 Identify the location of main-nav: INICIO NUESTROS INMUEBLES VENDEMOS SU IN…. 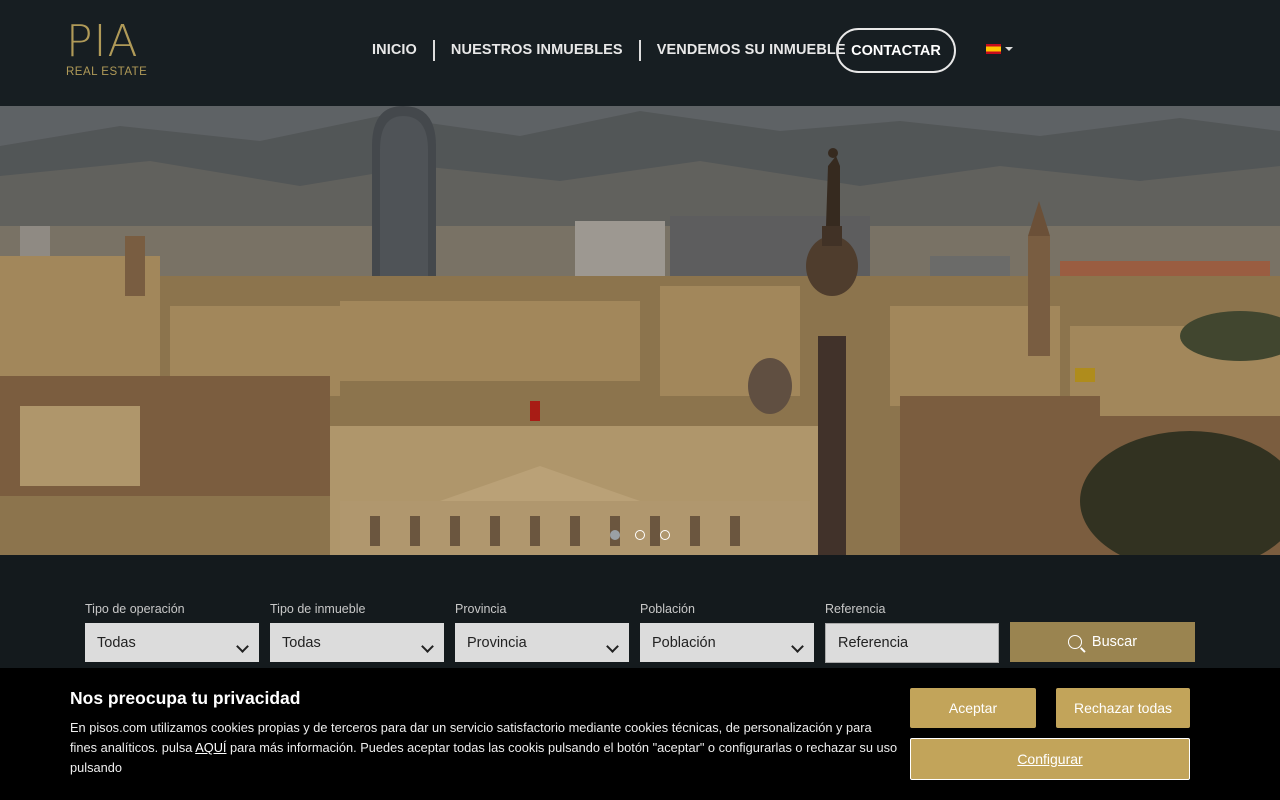
(609, 50).